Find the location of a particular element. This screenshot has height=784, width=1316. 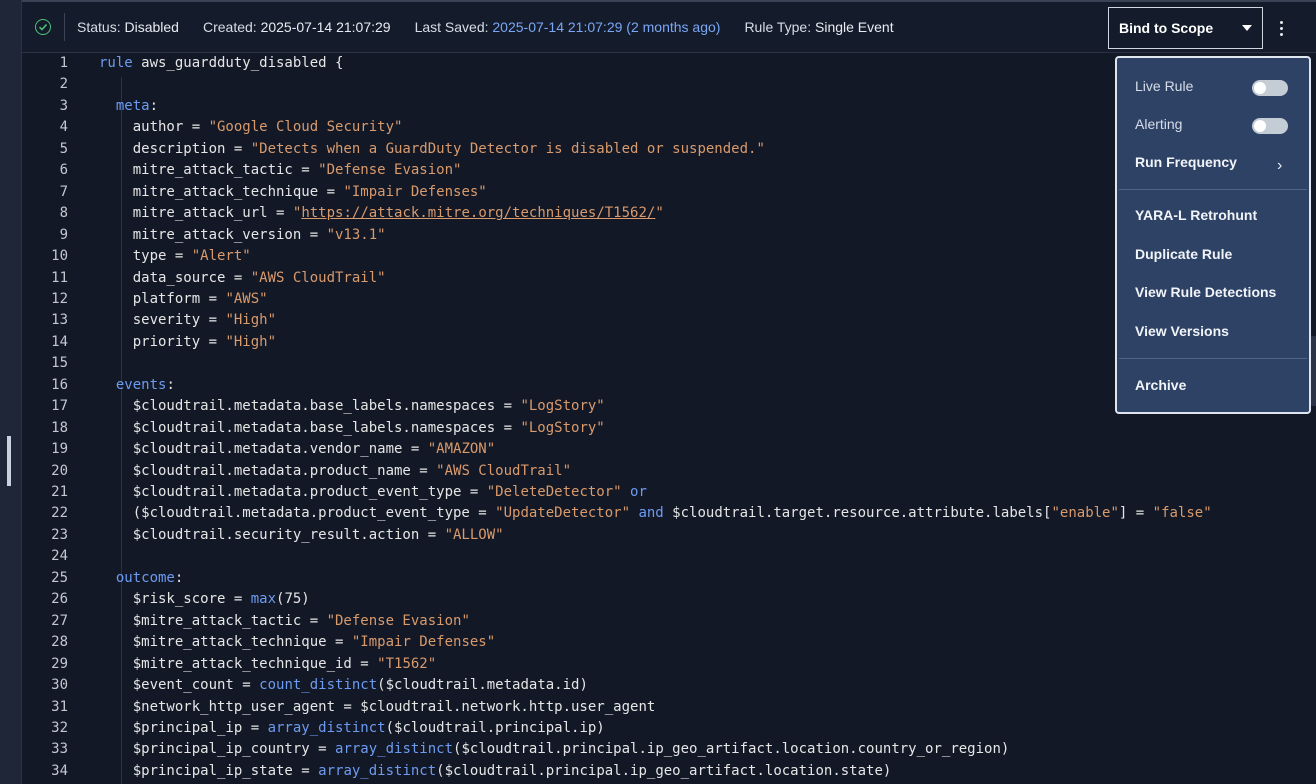

code-token: $mitre_attack_technique_id = is located at coordinates (238, 663).